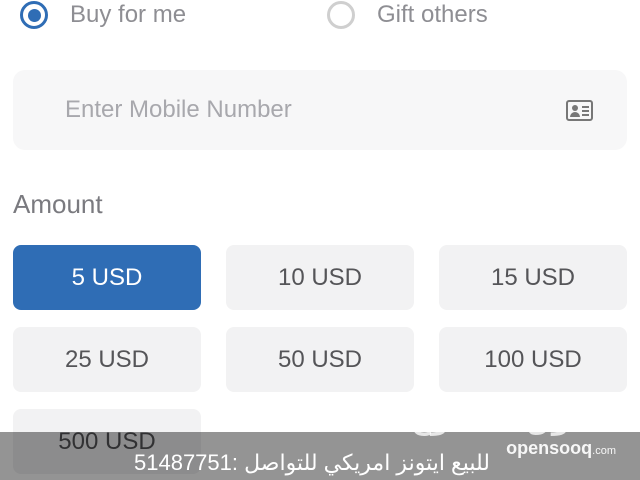 This screenshot has height=480, width=640. I want to click on buy-for-me-label: Buy for me, so click(128, 14).